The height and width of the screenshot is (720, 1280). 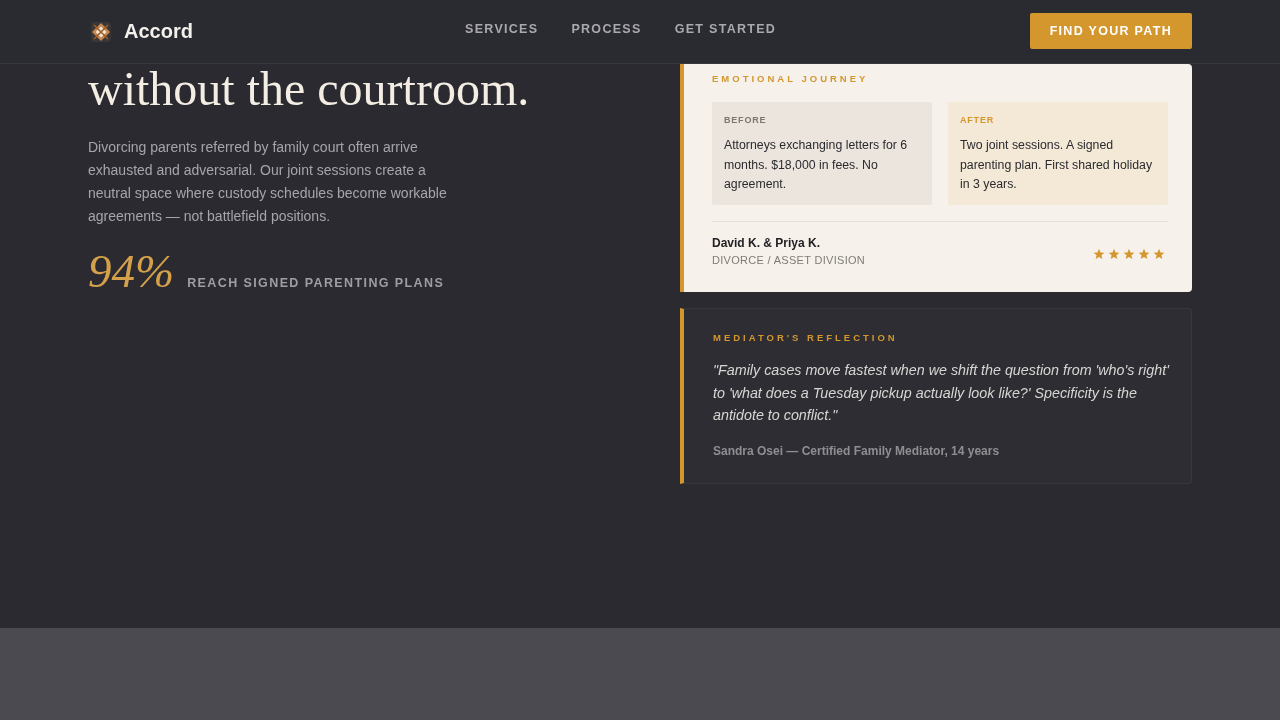 I want to click on nav-link: SERVICES, so click(x=502, y=28).